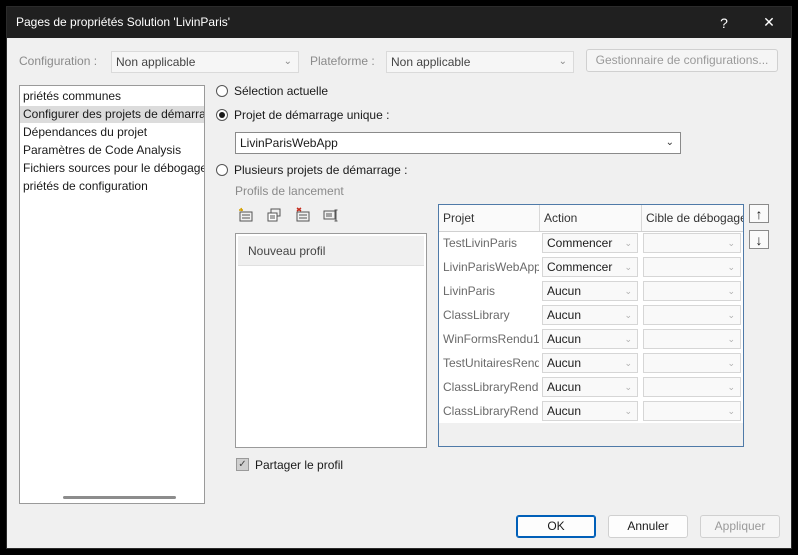 The width and height of the screenshot is (798, 555). I want to click on column-header-project: Projet, so click(489, 218).